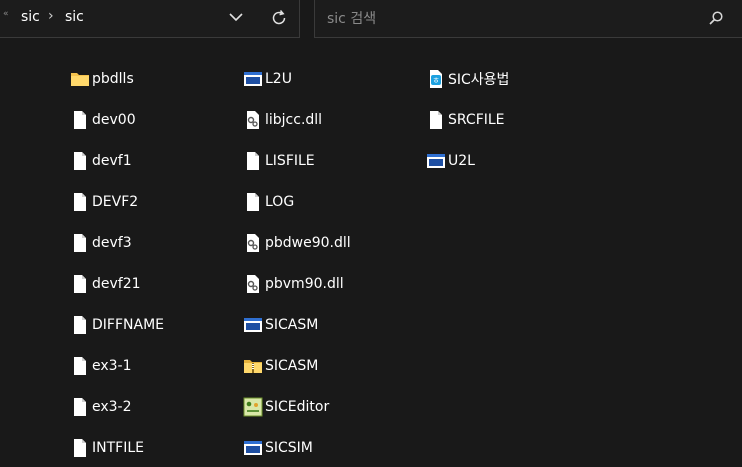  I want to click on search-box, so click(528, 19).